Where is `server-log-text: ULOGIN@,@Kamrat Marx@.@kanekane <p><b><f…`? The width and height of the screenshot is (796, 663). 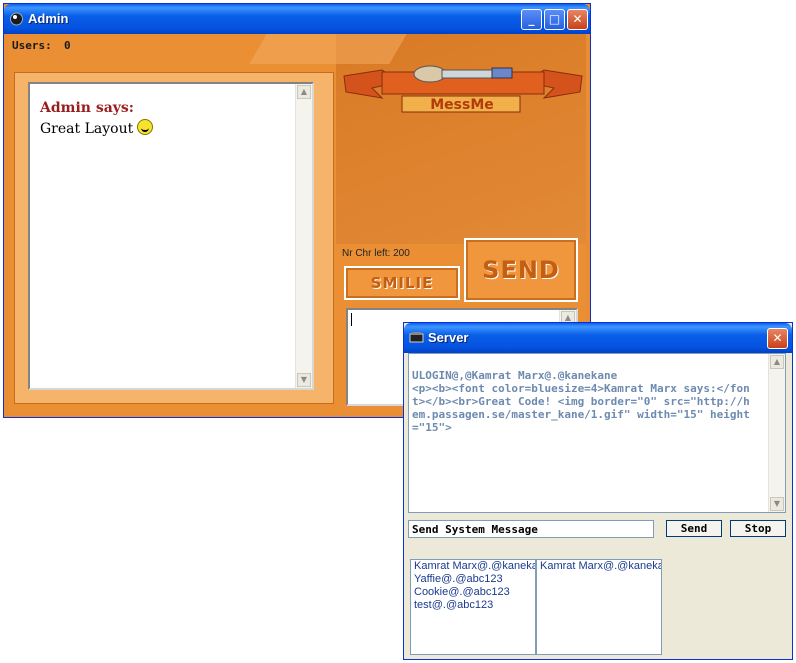
server-log-text: ULOGIN@,@Kamrat Marx@.@kanekane <p><b><f… is located at coordinates (581, 401).